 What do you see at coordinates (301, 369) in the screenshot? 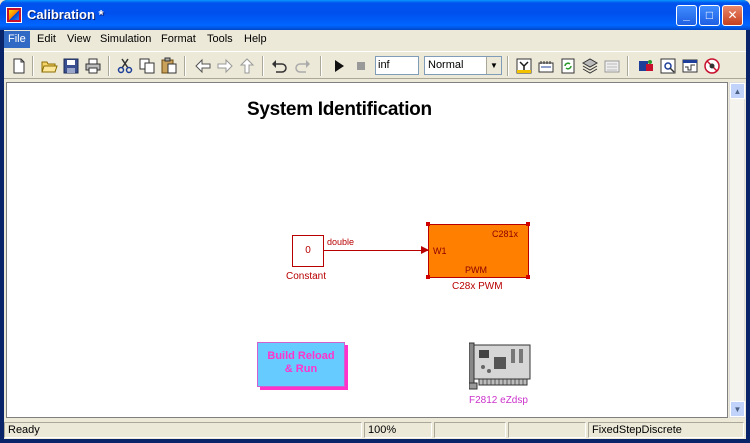
I see `build-block-line2: & Run` at bounding box center [301, 369].